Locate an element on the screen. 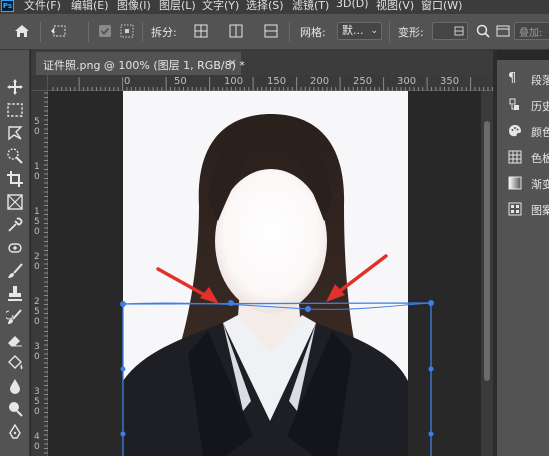 The height and width of the screenshot is (456, 549). search-icon is located at coordinates (483, 31).